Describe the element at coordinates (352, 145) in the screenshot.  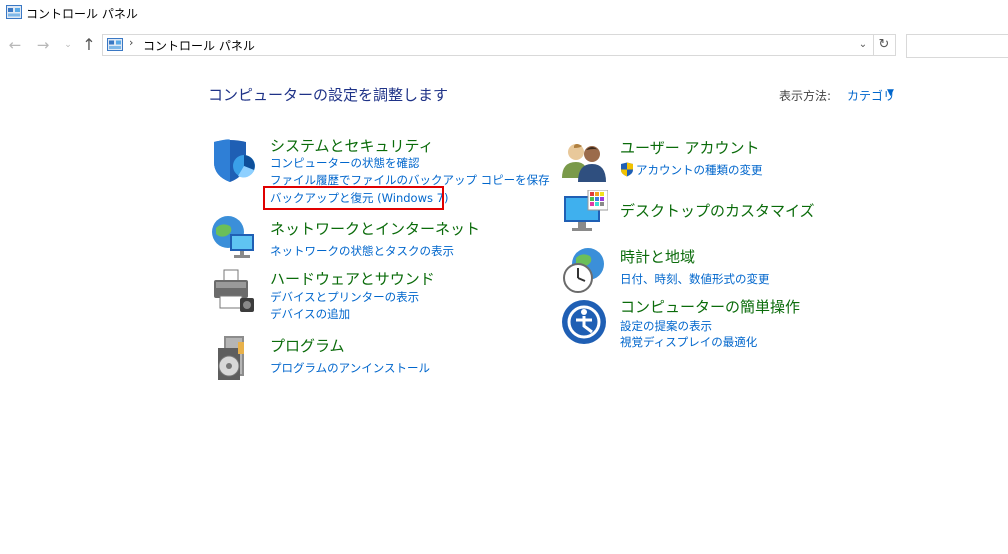
I see `category-title-system-security: システムとセキュリティ` at that location.